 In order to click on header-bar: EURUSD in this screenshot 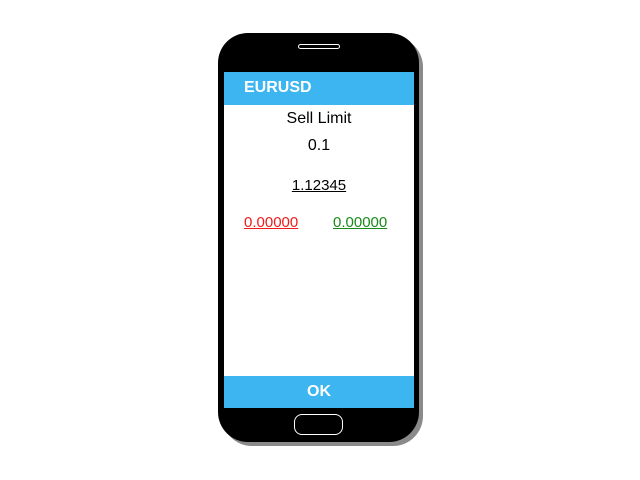, I will do `click(319, 88)`.